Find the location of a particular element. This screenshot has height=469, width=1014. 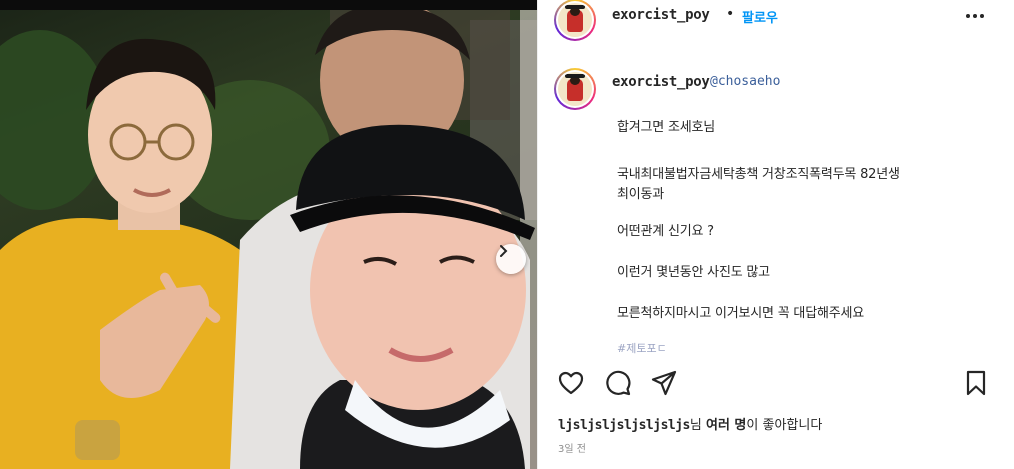

follow-button: 팔로우 is located at coordinates (760, 16).